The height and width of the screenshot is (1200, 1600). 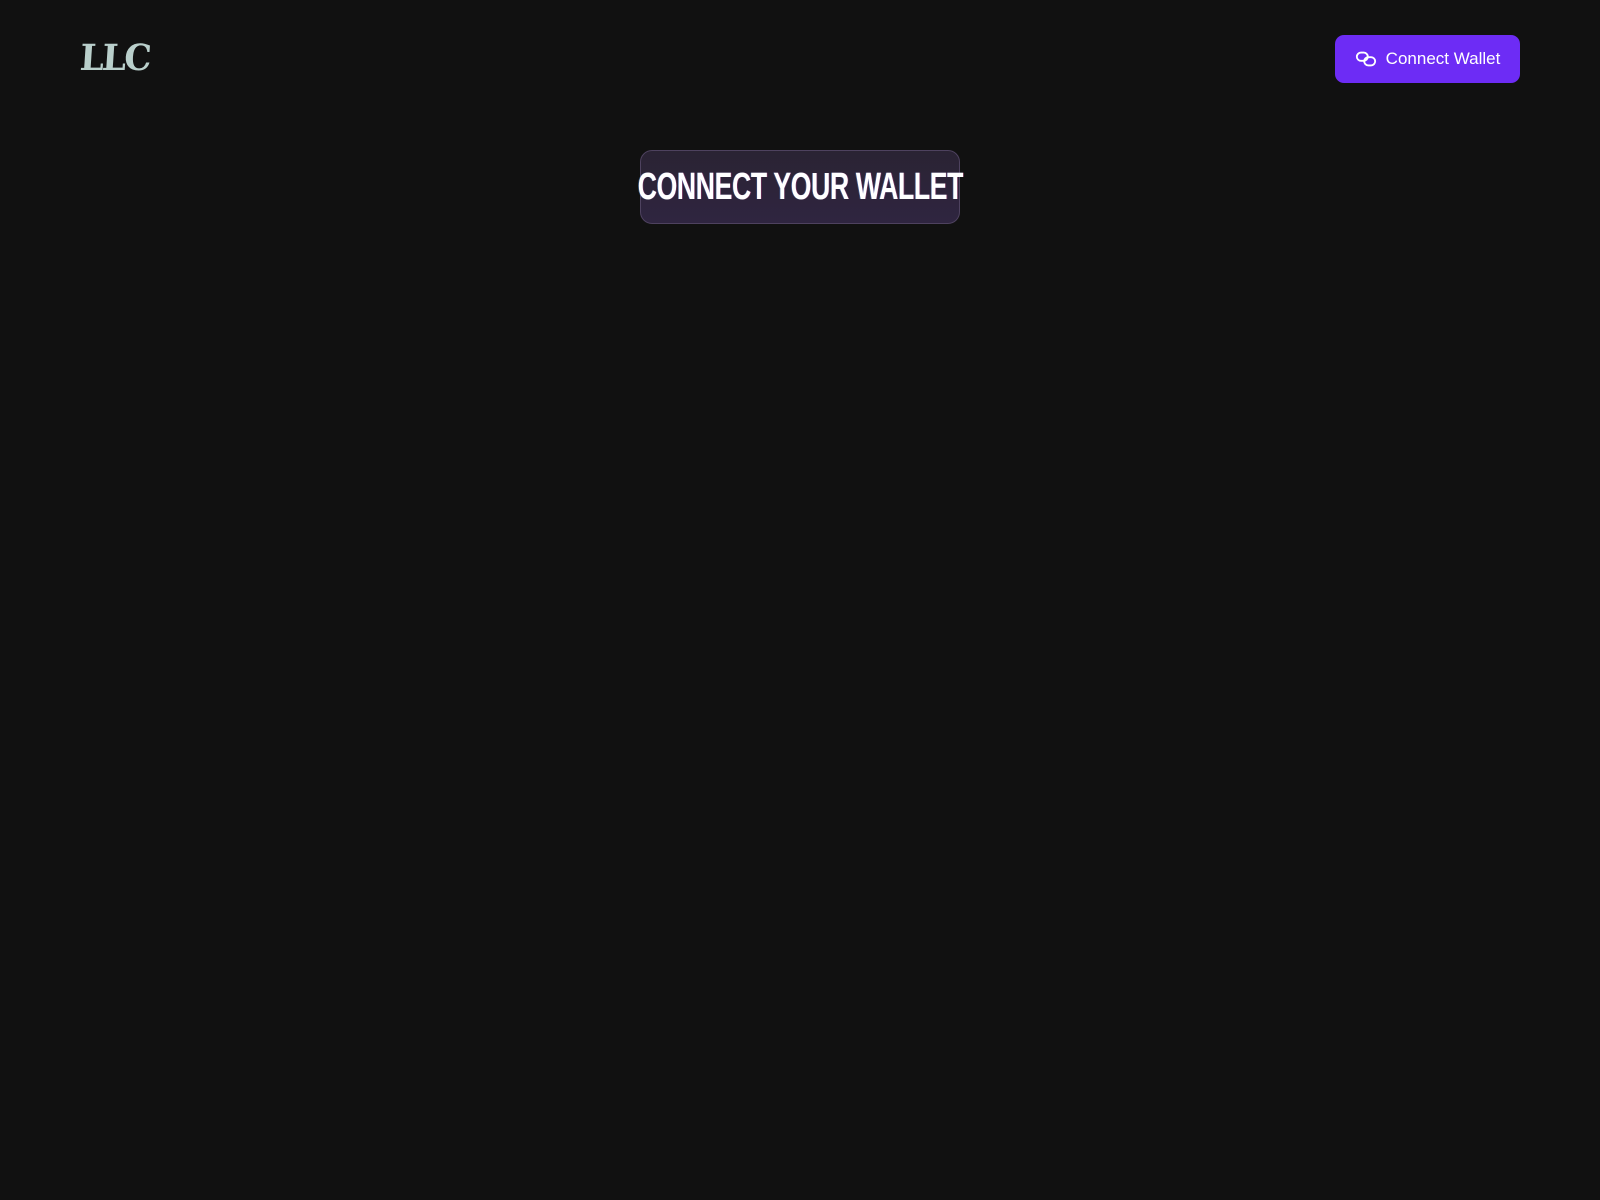 I want to click on logo: LLC, so click(x=115, y=58).